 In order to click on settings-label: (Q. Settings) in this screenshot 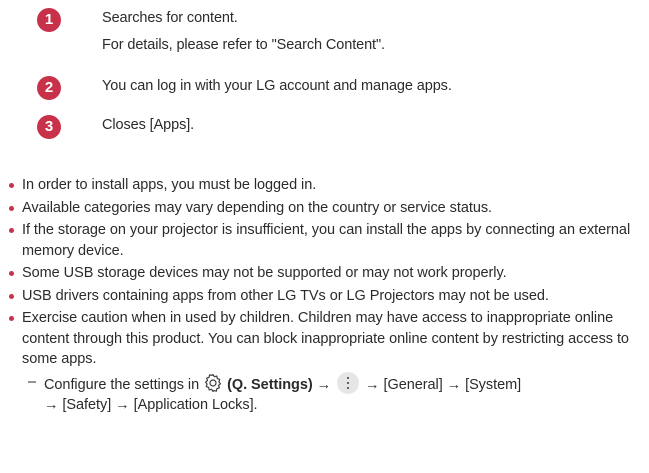, I will do `click(270, 384)`.